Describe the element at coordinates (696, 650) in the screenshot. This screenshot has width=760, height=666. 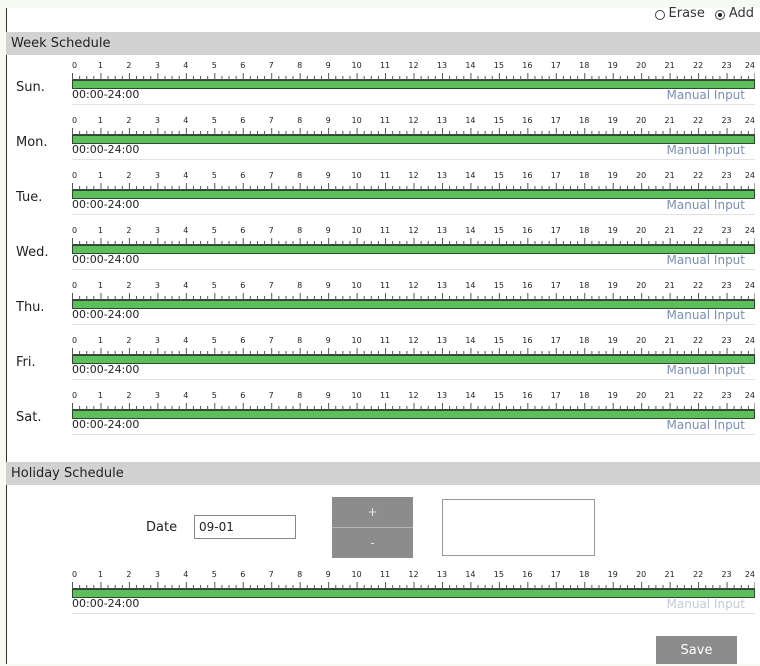
I see `save-button: Save` at that location.